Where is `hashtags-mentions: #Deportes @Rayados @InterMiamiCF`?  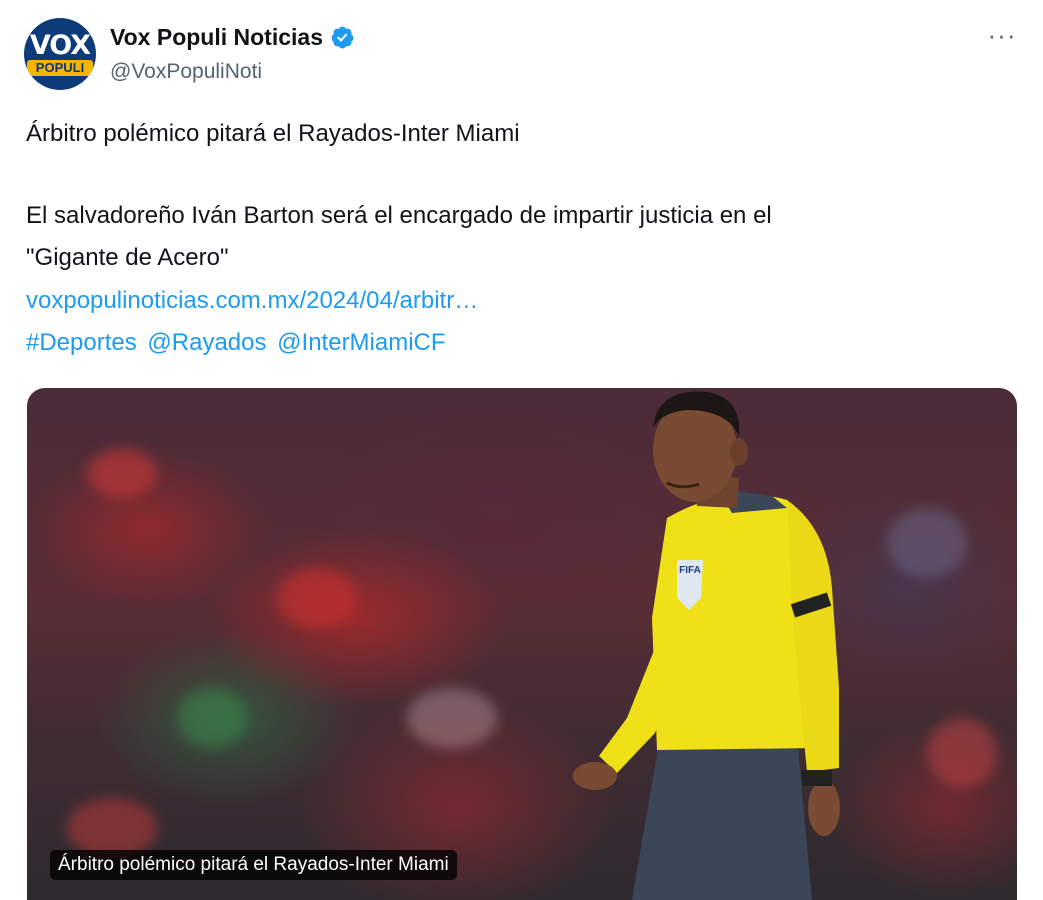
hashtags-mentions: #Deportes @Rayados @InterMiamiCF is located at coordinates (238, 343).